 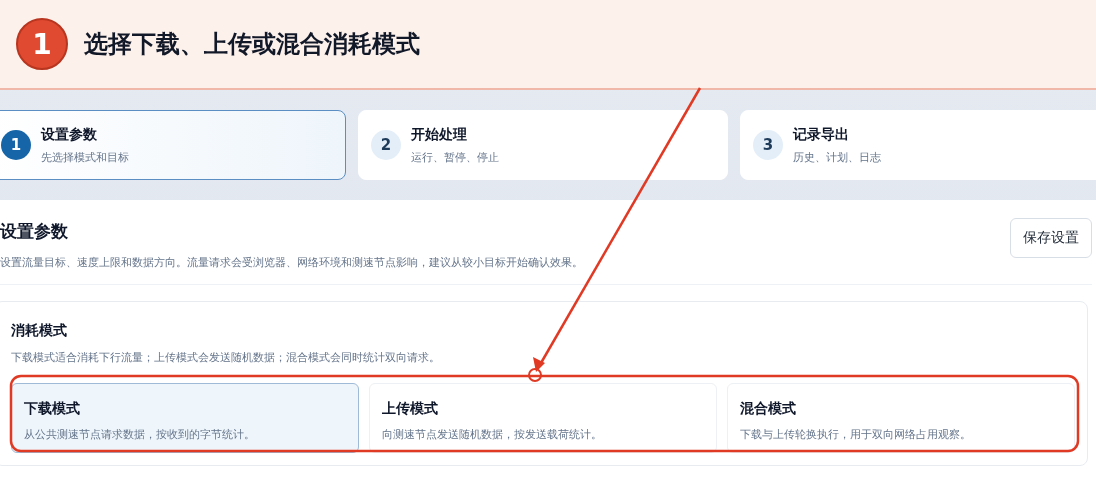 What do you see at coordinates (768, 145) in the screenshot?
I see `step-number: 3` at bounding box center [768, 145].